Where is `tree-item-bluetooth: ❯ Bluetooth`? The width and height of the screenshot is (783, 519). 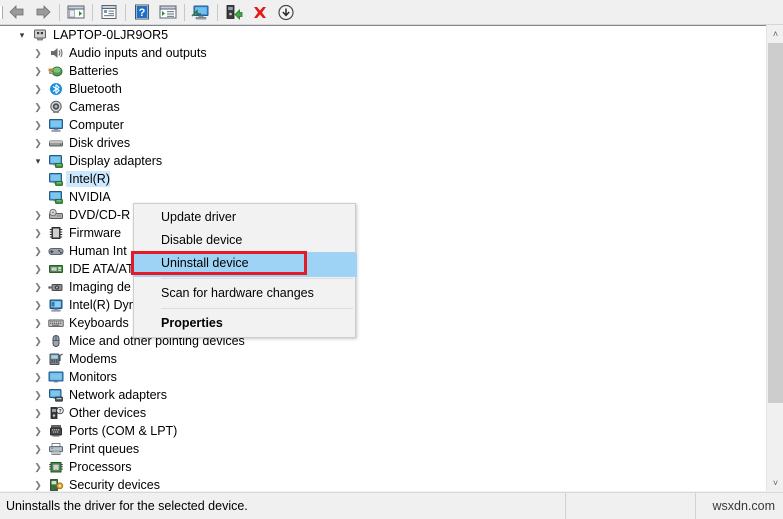 tree-item-bluetooth: ❯ Bluetooth is located at coordinates (378, 89).